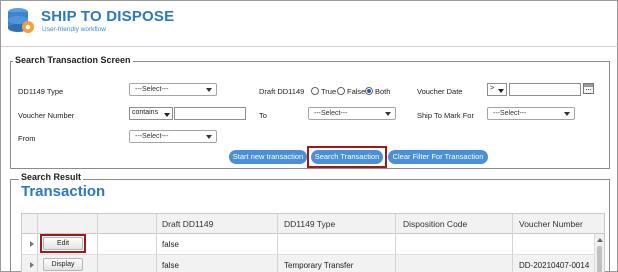 The height and width of the screenshot is (272, 618). I want to click on database-icon, so click(21, 20).